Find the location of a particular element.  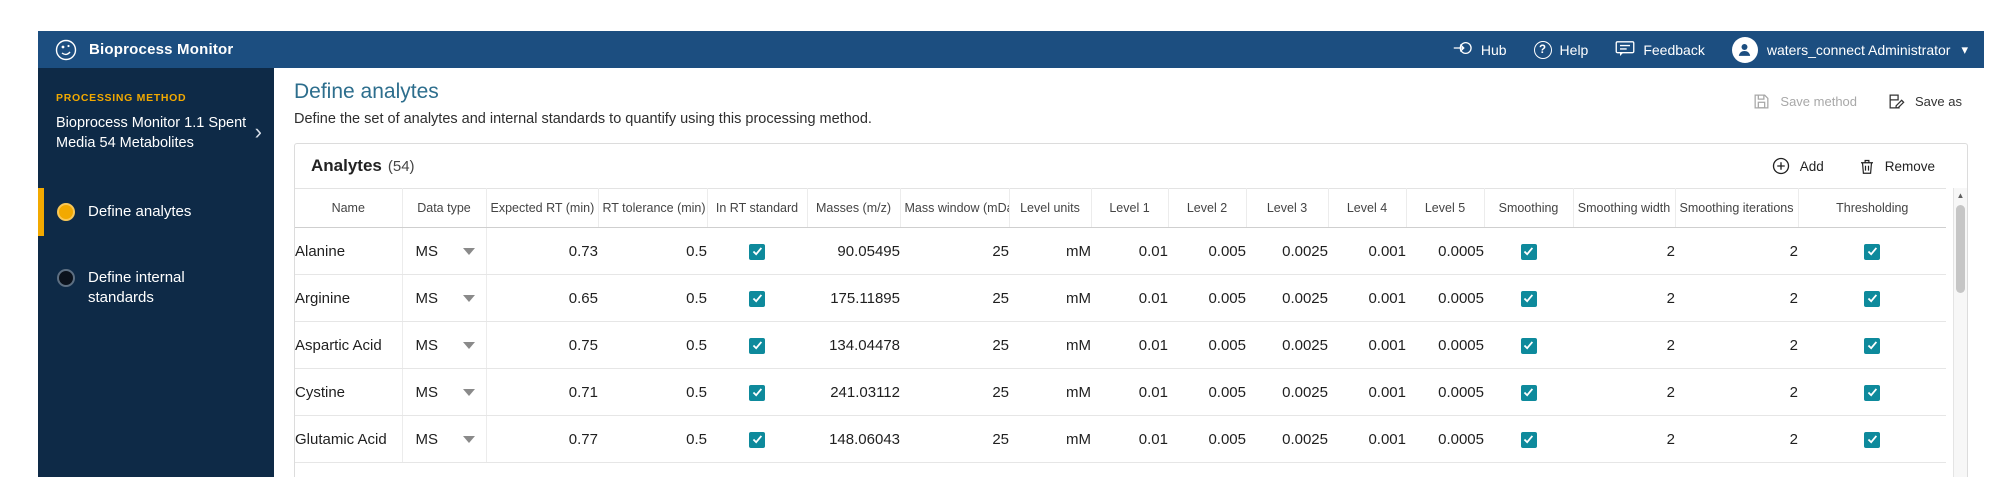

cell-expected-rt: 0.71 is located at coordinates (542, 392).